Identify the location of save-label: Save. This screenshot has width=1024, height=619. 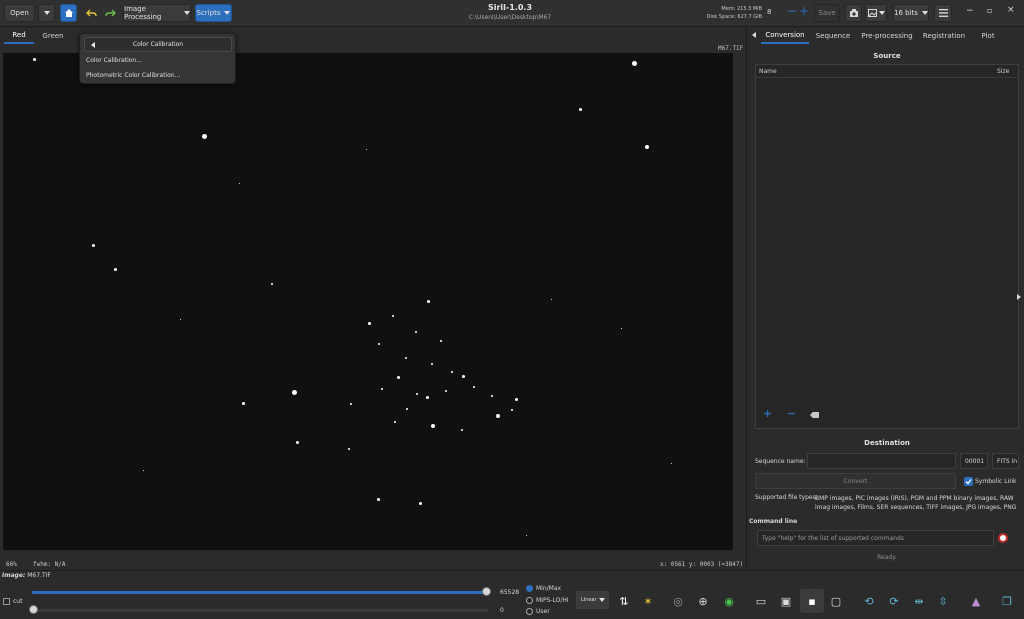
(827, 13).